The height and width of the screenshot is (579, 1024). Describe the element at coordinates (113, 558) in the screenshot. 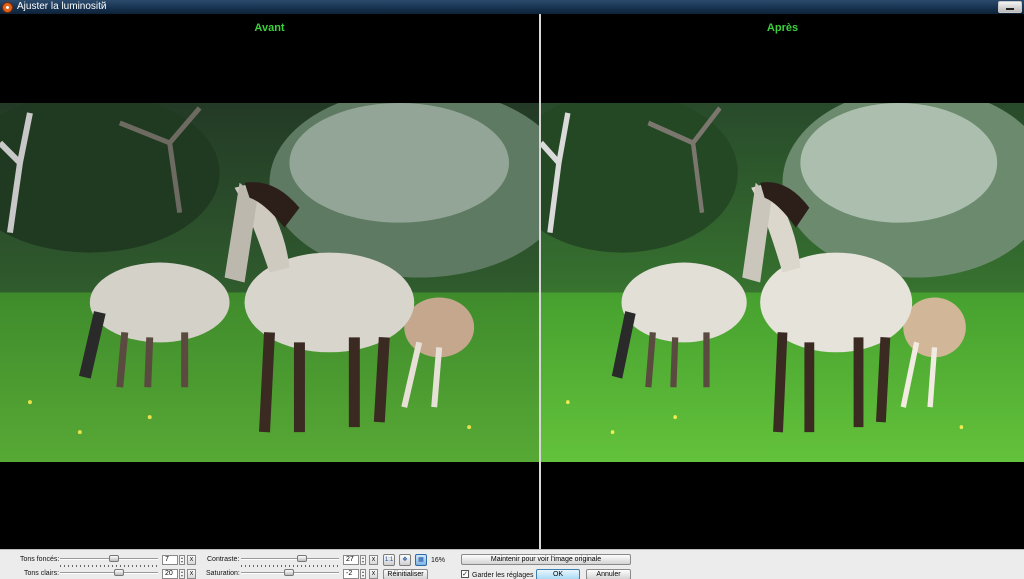

I see `shadows-slider-thumb` at that location.